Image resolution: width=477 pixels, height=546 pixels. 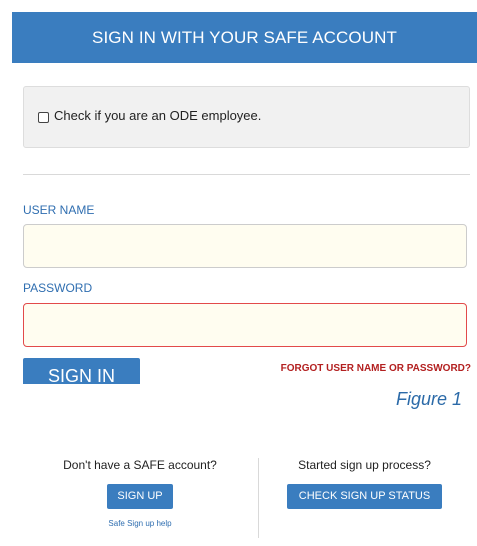 I want to click on signin-header-title: SIGN IN WITH YOUR SAFE ACCOUNT, so click(x=244, y=37).